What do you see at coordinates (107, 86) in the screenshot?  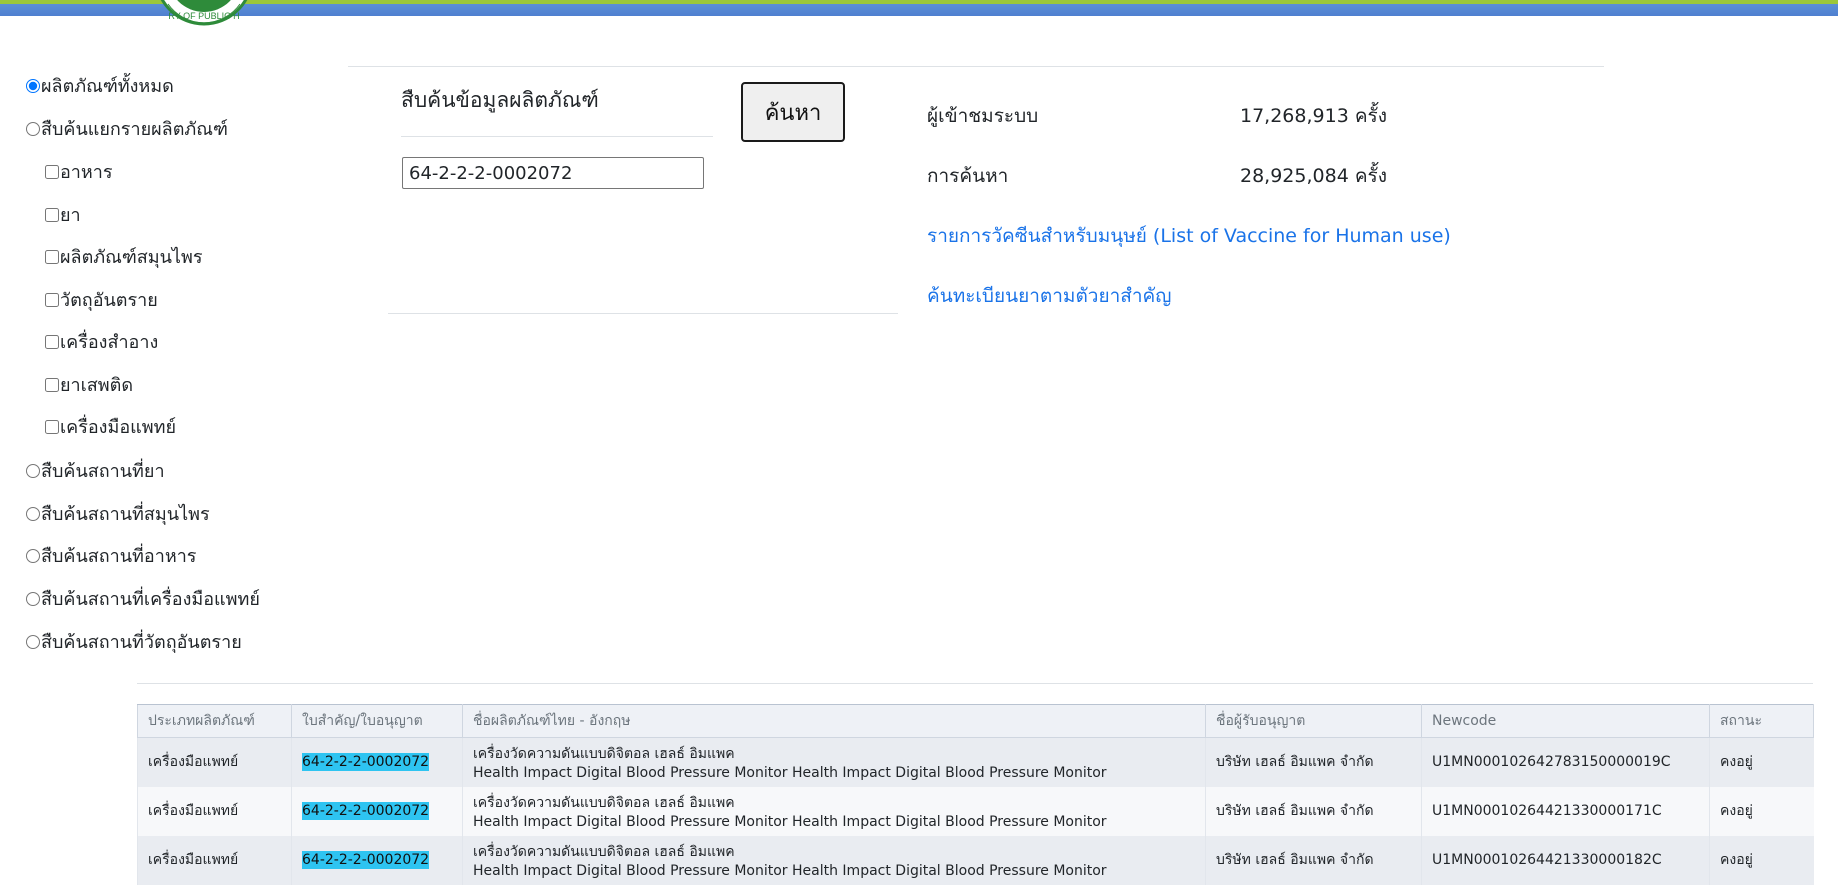 I see `radio-label: ผลิตภัณฑ์ทั้งหมด` at bounding box center [107, 86].